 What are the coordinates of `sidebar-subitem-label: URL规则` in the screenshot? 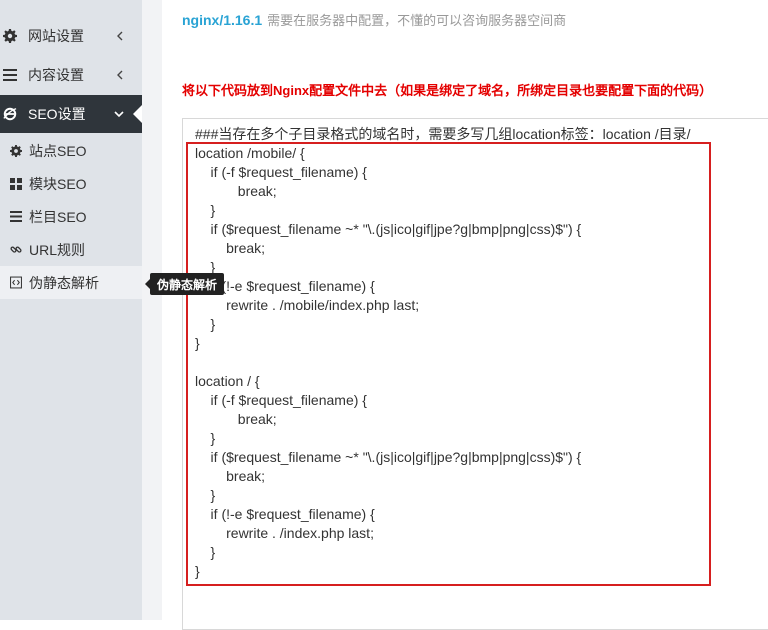 It's located at (57, 249).